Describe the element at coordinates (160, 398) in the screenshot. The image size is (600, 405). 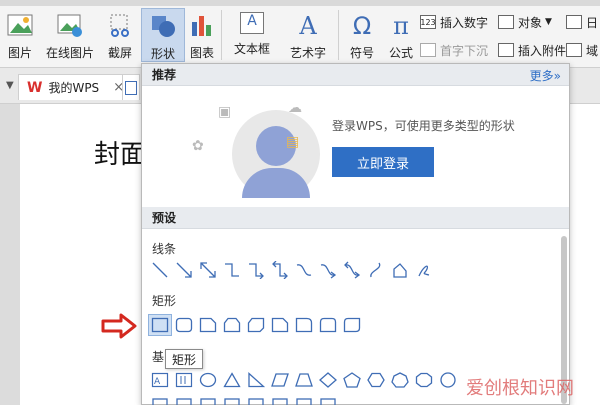
I see `shape-frame` at that location.